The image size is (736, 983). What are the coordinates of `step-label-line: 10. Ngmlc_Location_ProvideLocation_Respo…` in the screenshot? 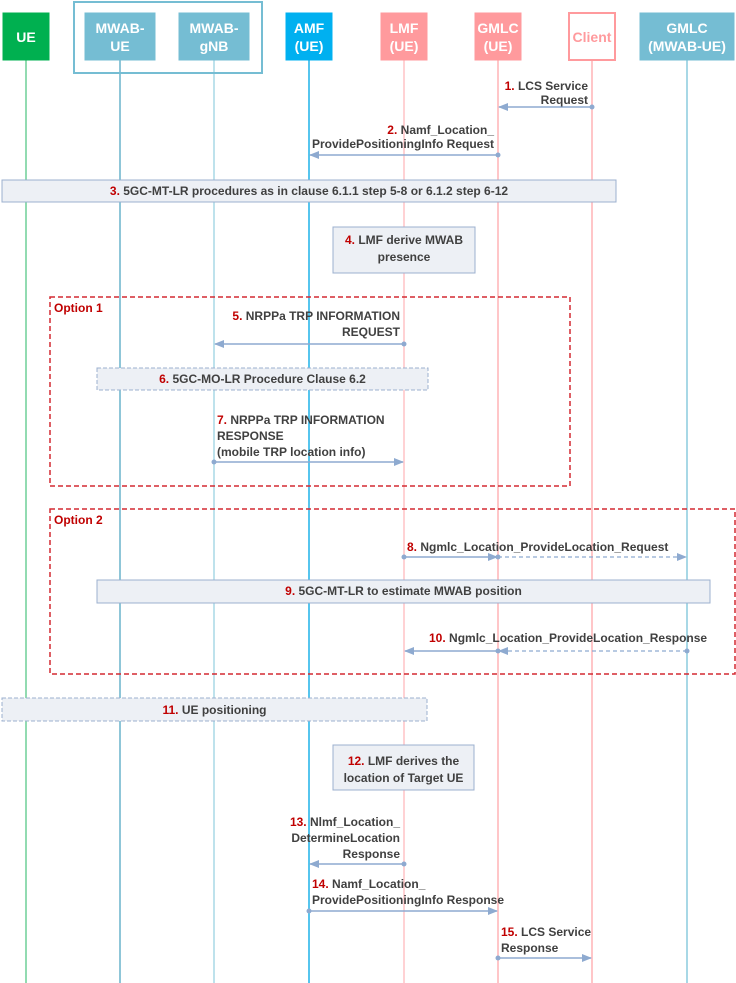 It's located at (568, 638).